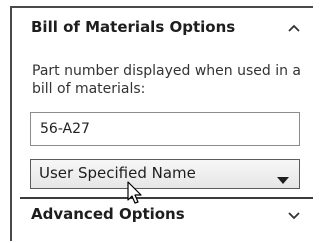 The height and width of the screenshot is (243, 322). What do you see at coordinates (283, 177) in the screenshot?
I see `dropdown-arrow-icon` at bounding box center [283, 177].